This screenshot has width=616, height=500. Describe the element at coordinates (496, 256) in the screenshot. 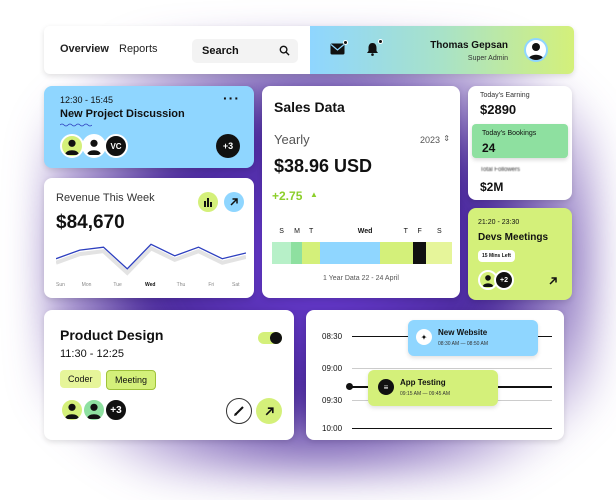

I see `time-left-badge: 15 Mins Left` at that location.